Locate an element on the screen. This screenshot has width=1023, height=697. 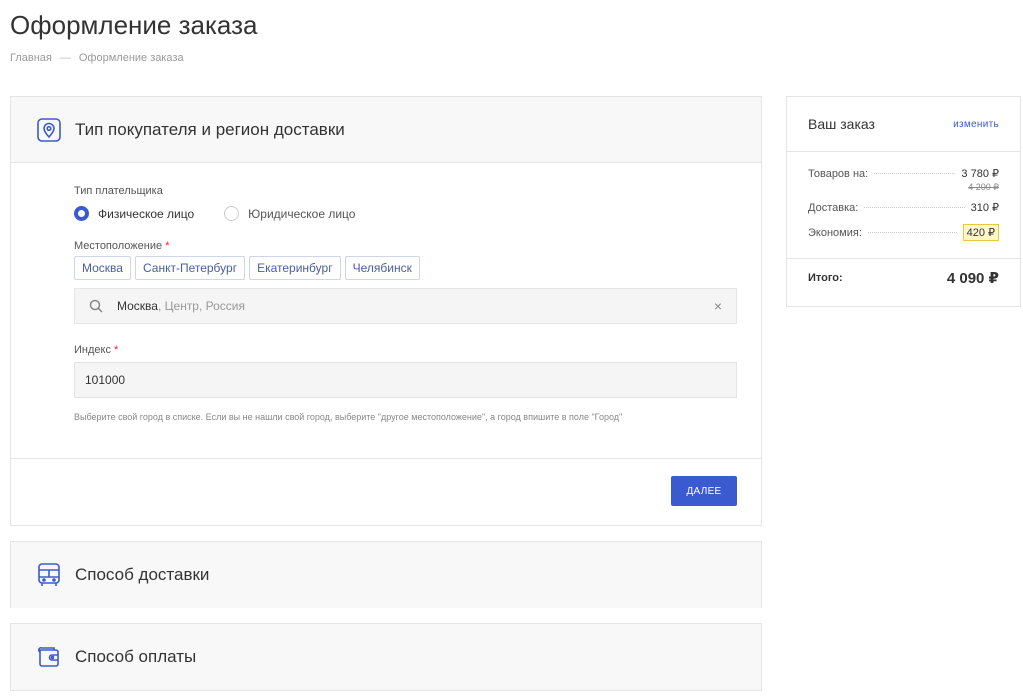
radio-unchecked-icon is located at coordinates (232, 213).